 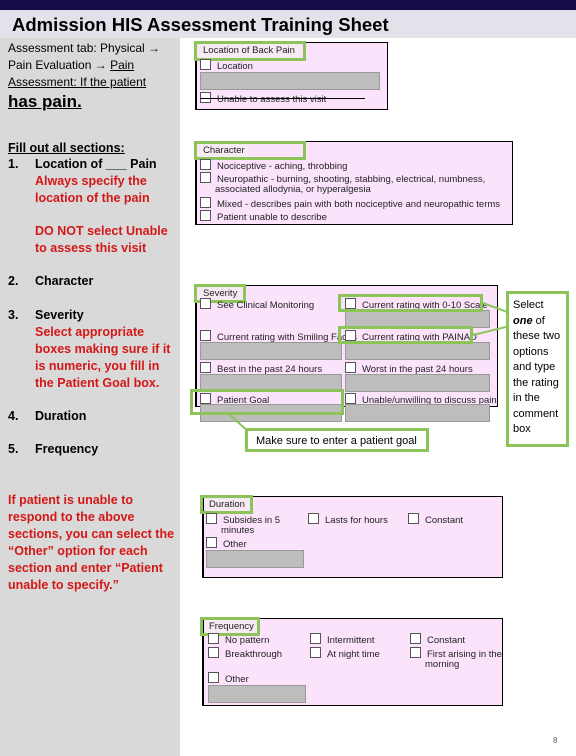 I want to click on duration-option: Other, so click(x=226, y=544).